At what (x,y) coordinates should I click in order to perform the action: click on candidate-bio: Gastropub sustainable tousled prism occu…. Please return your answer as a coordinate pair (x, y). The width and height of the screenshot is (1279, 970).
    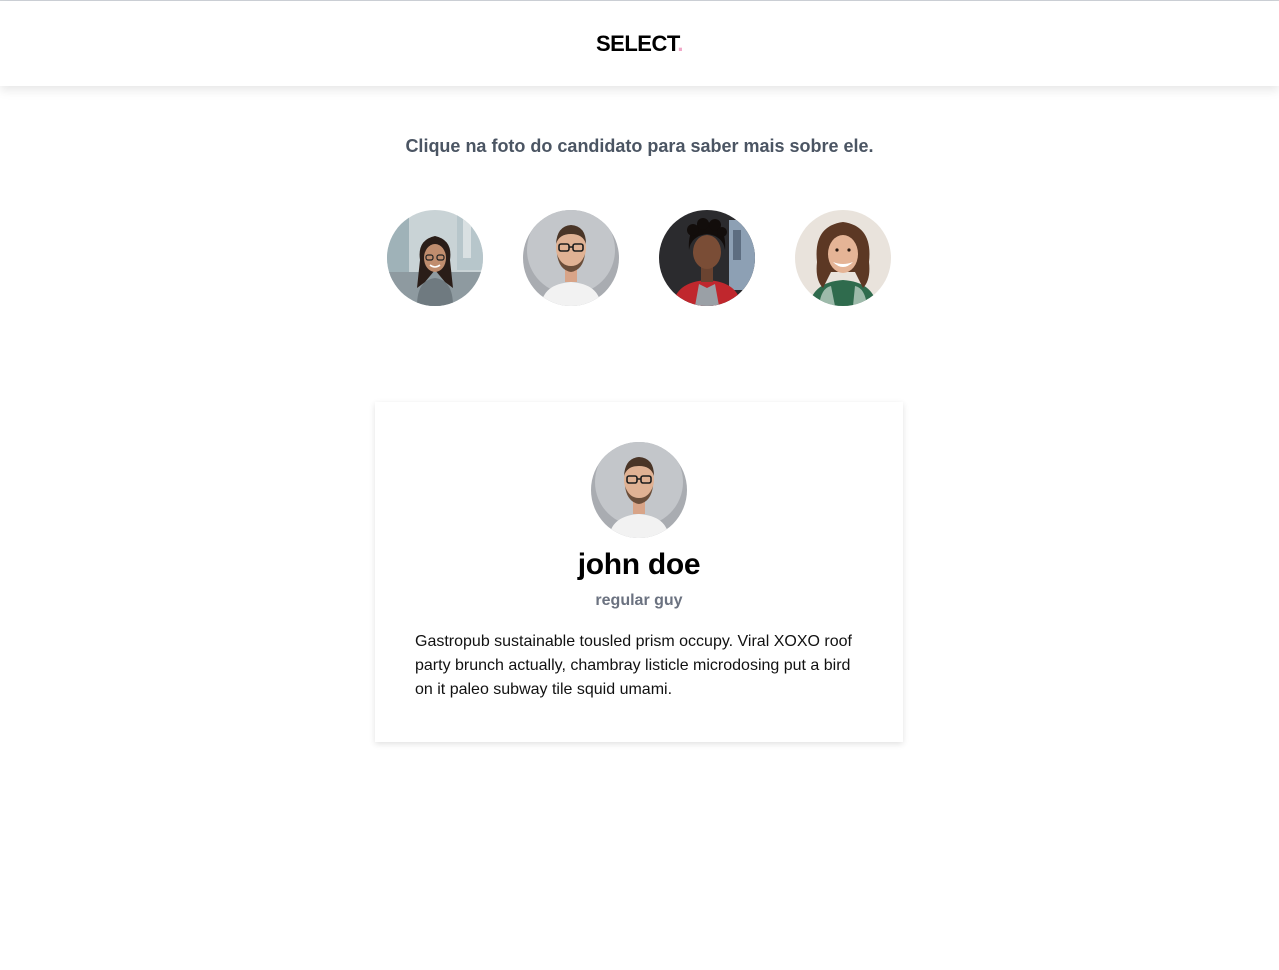
    Looking at the image, I should click on (633, 665).